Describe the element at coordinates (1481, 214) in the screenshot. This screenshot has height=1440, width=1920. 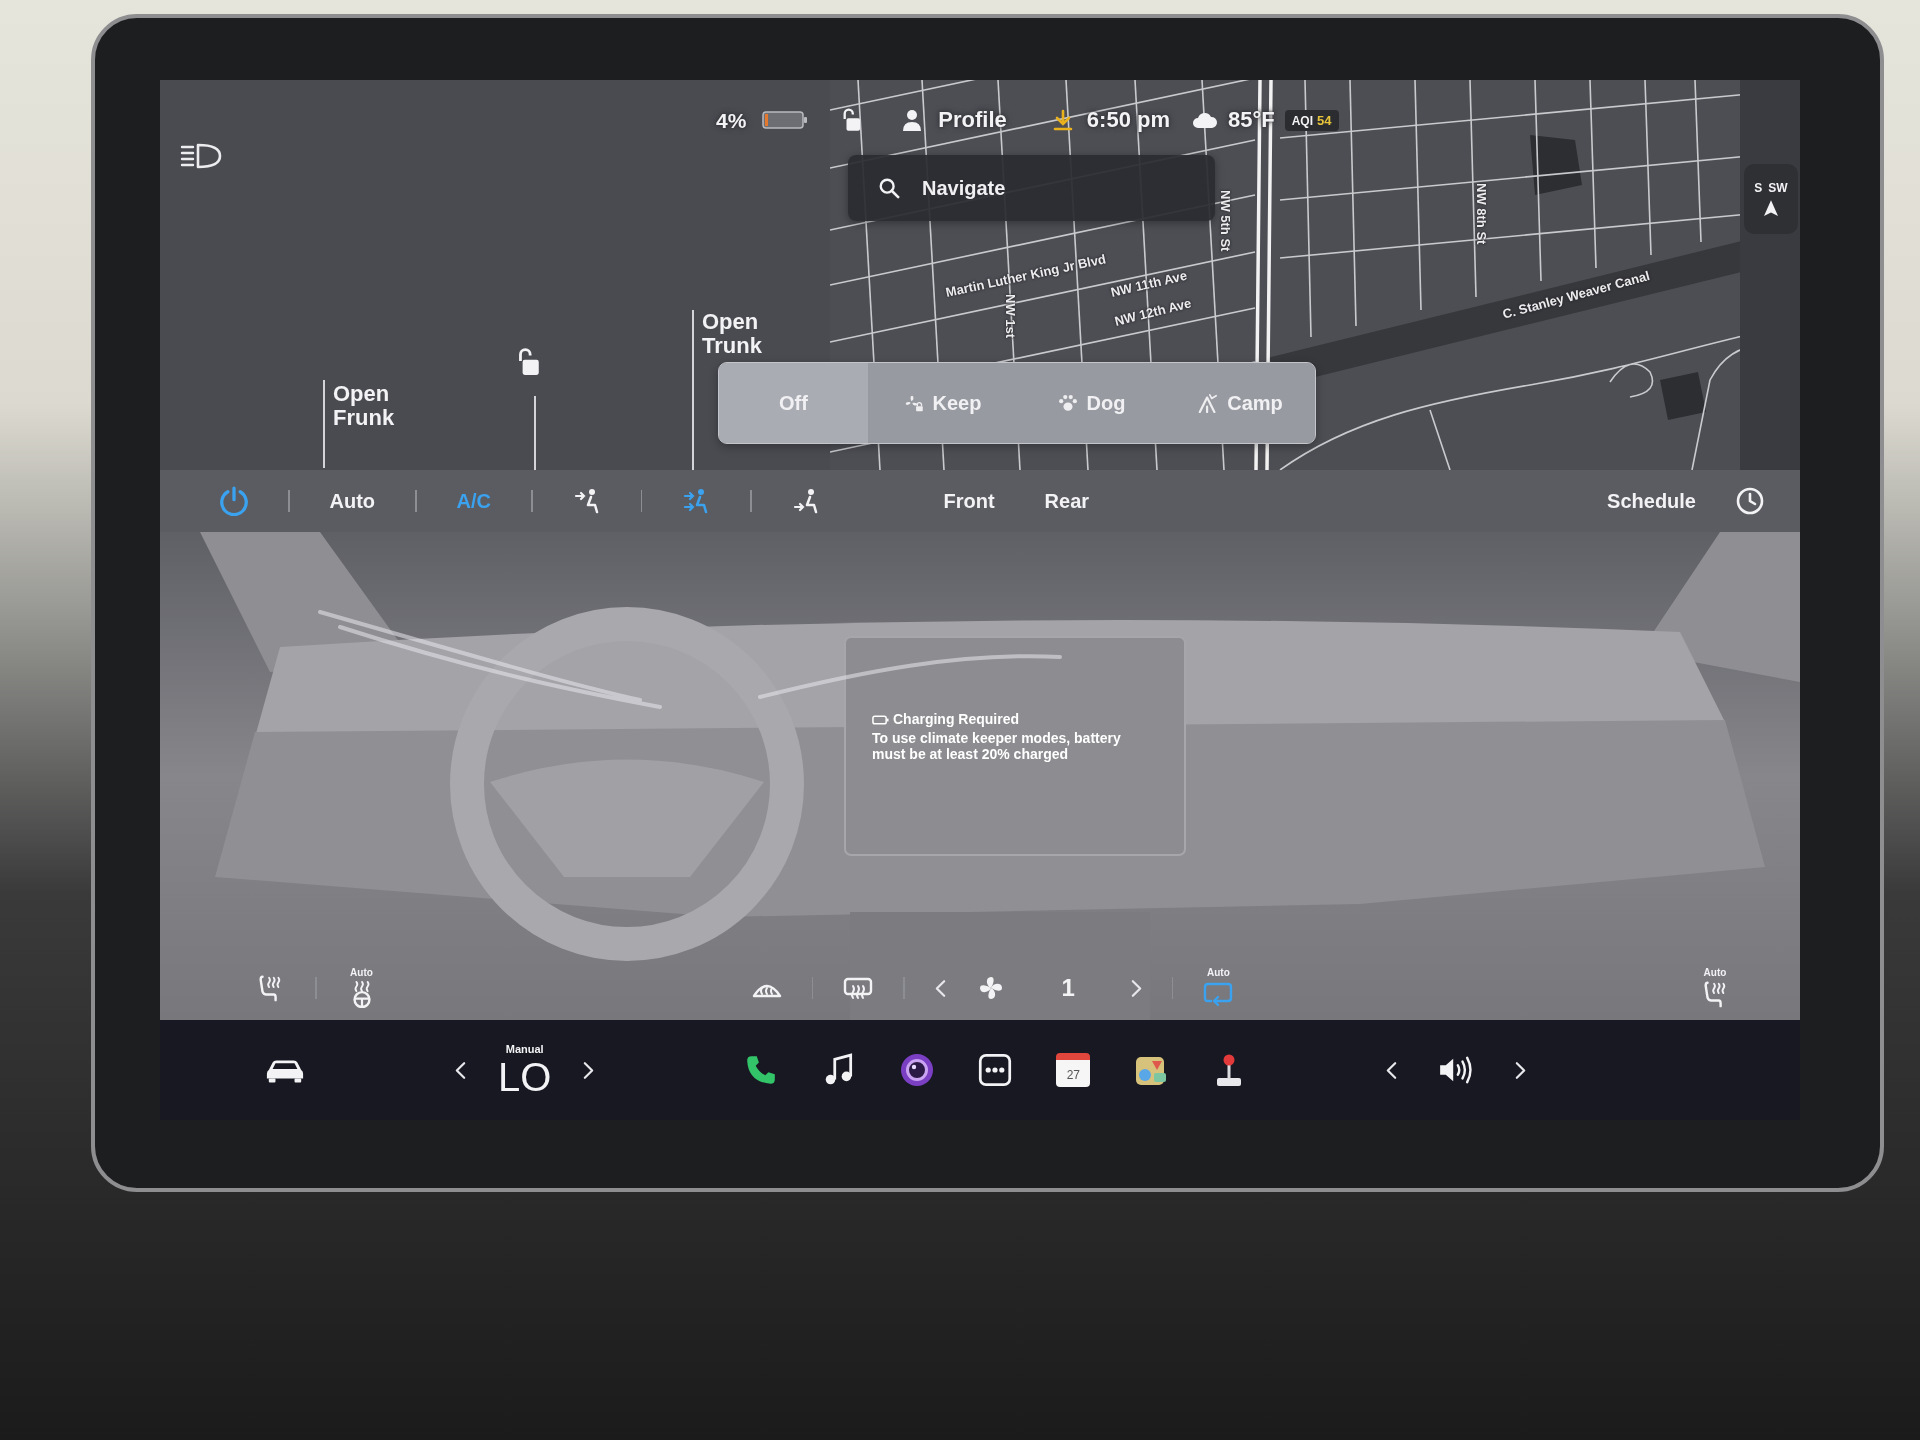
I see `street-label: NW 8th St` at that location.